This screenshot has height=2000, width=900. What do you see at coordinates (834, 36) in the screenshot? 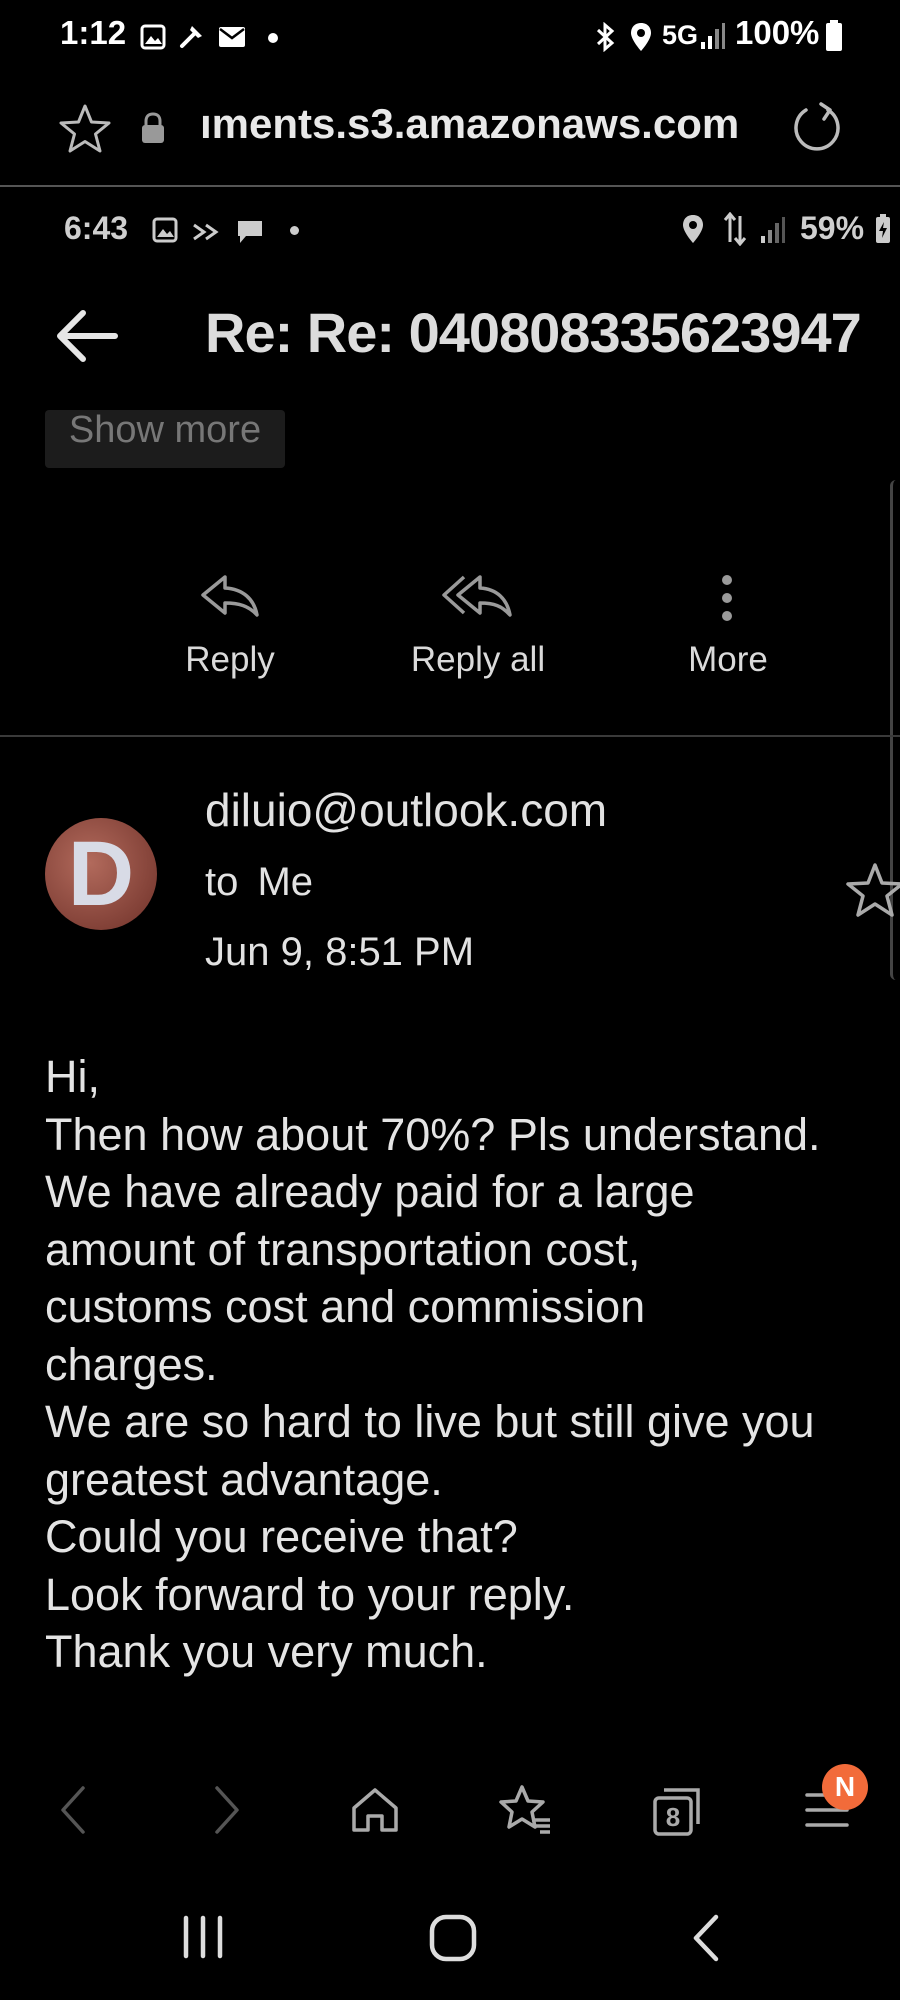
I see `battery-icon` at bounding box center [834, 36].